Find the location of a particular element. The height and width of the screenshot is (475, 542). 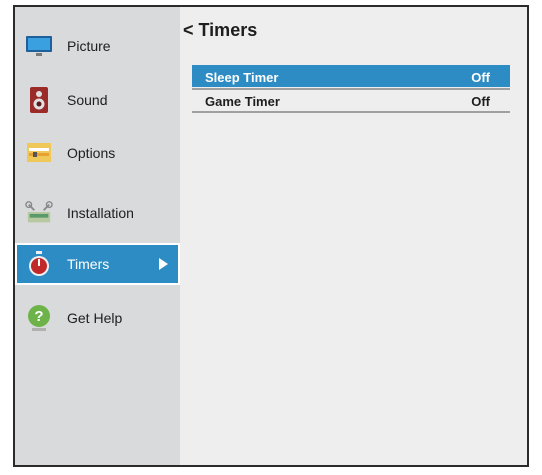

help-icon: ? is located at coordinates (39, 318).